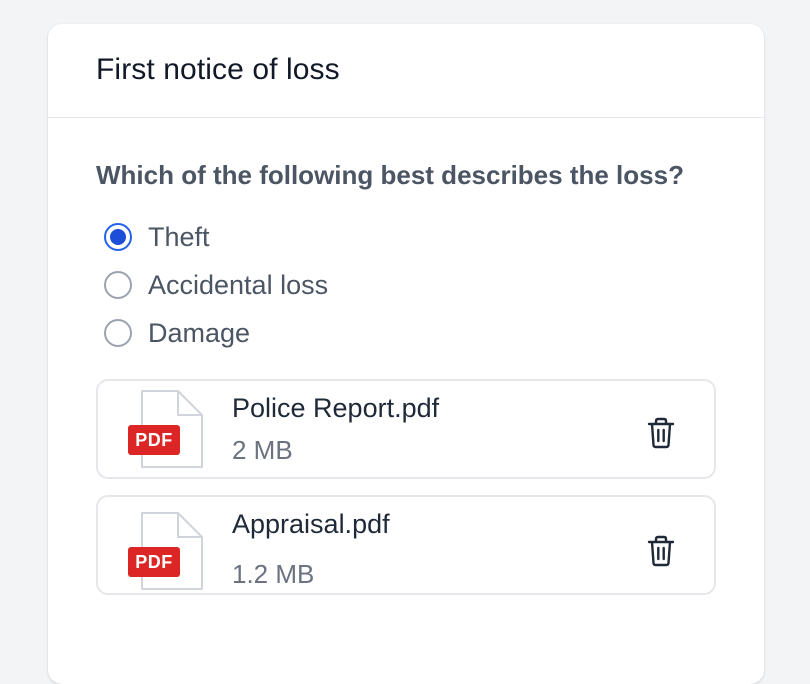  What do you see at coordinates (238, 284) in the screenshot?
I see `radio-label: Accidental loss` at bounding box center [238, 284].